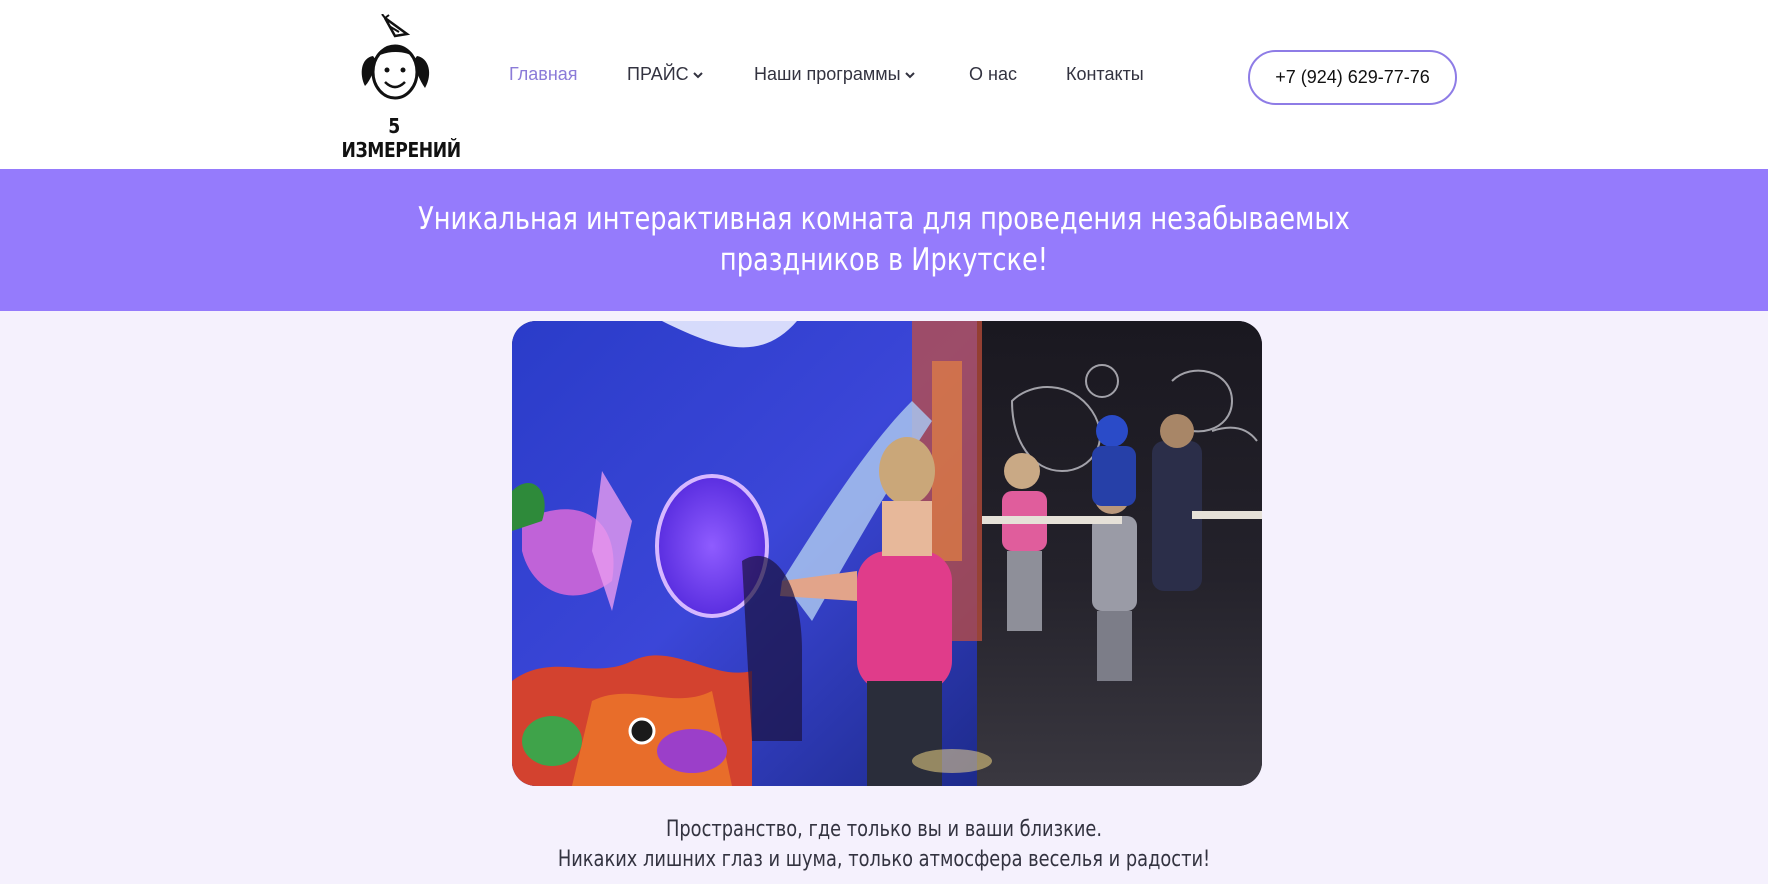 The width and height of the screenshot is (1768, 884). I want to click on nav-item-contacts: Контакты, so click(1105, 74).